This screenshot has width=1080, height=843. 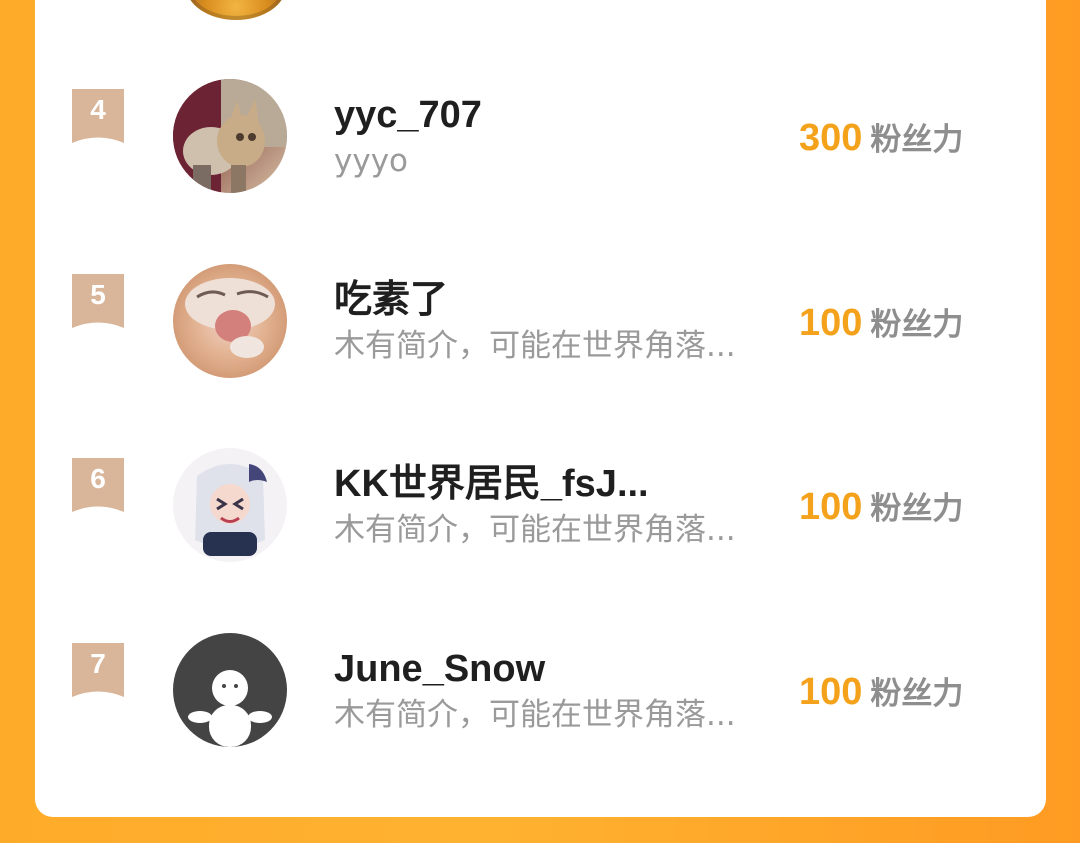 What do you see at coordinates (98, 663) in the screenshot?
I see `rank-number: 7` at bounding box center [98, 663].